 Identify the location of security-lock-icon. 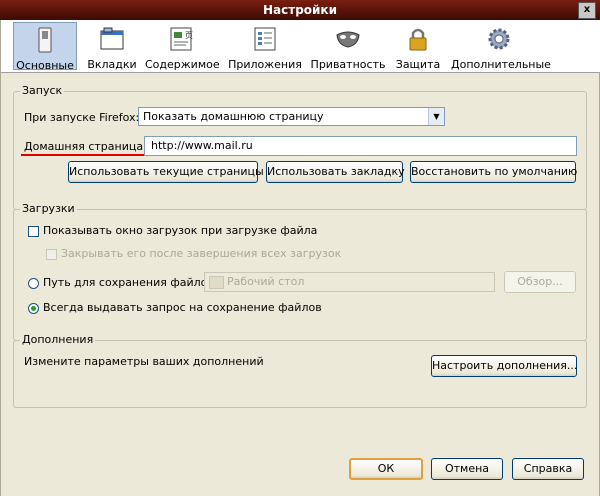
(418, 39).